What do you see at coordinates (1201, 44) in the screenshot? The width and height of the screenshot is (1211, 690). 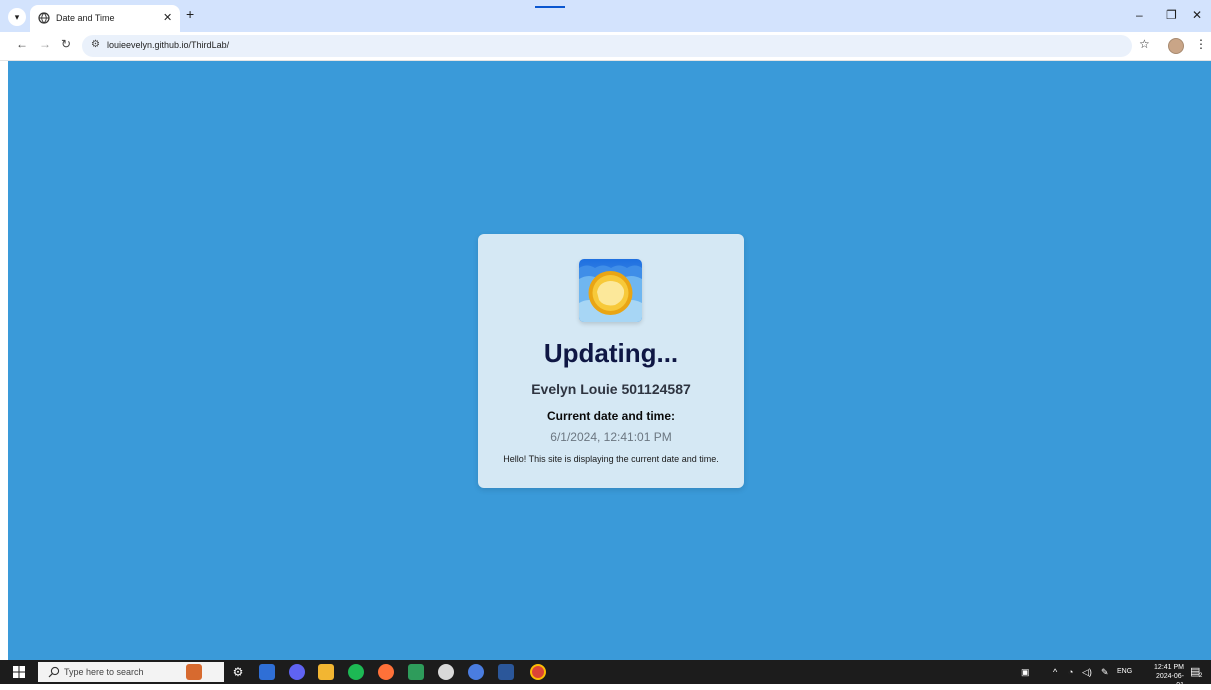 I see `menu-kebab-icon: ⋮` at bounding box center [1201, 44].